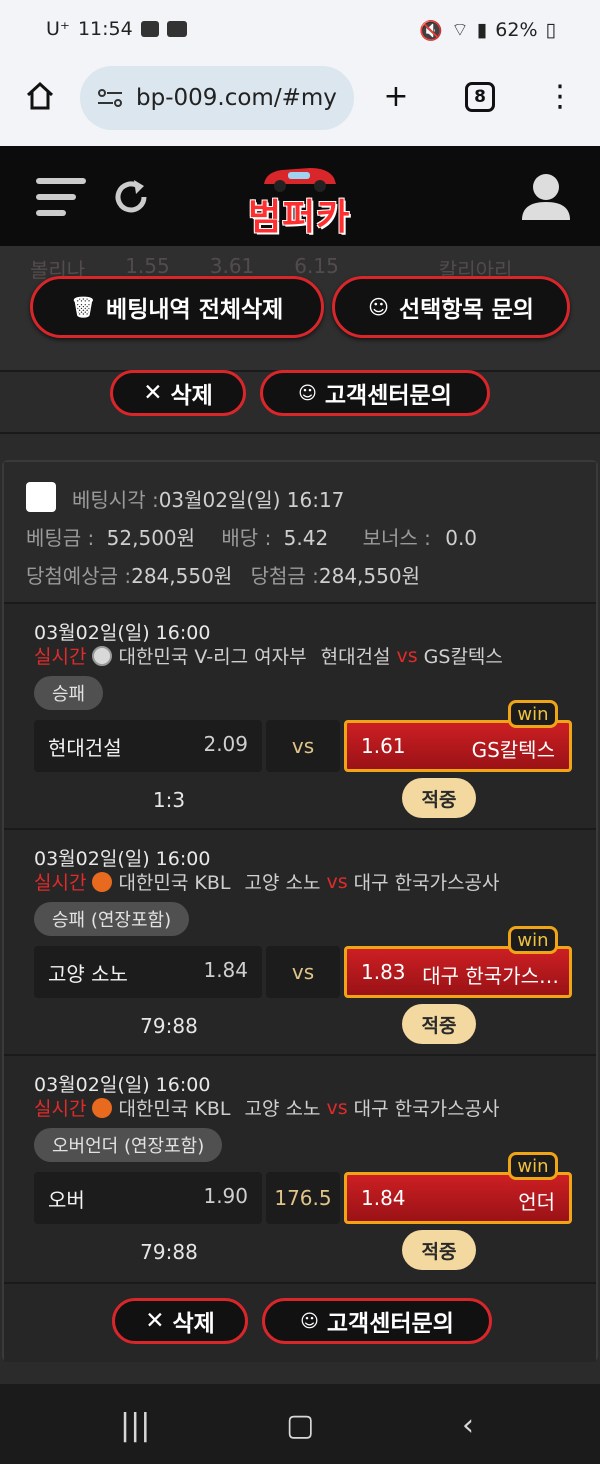  I want to click on market-chip: 승패 (연장포함), so click(112, 919).